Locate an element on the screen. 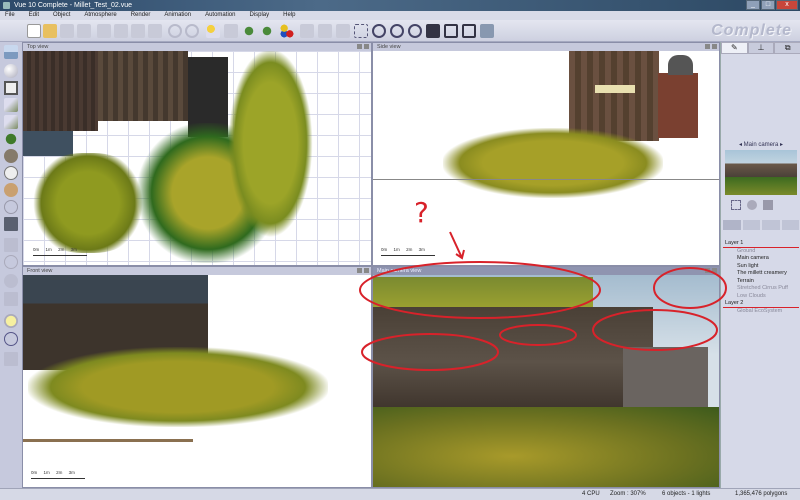  menu-file: File is located at coordinates (10, 15).